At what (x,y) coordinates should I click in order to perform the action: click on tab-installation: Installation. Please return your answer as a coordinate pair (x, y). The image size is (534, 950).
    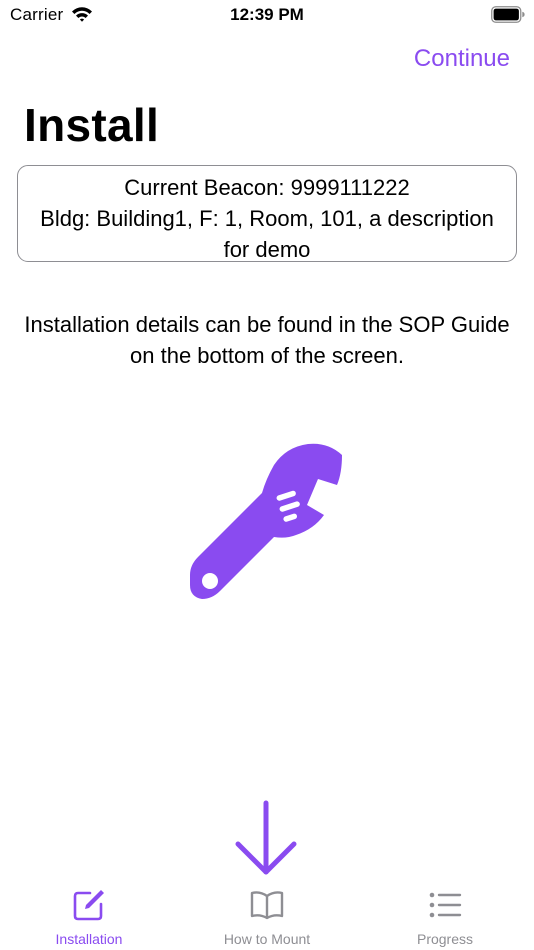
    Looking at the image, I should click on (89, 914).